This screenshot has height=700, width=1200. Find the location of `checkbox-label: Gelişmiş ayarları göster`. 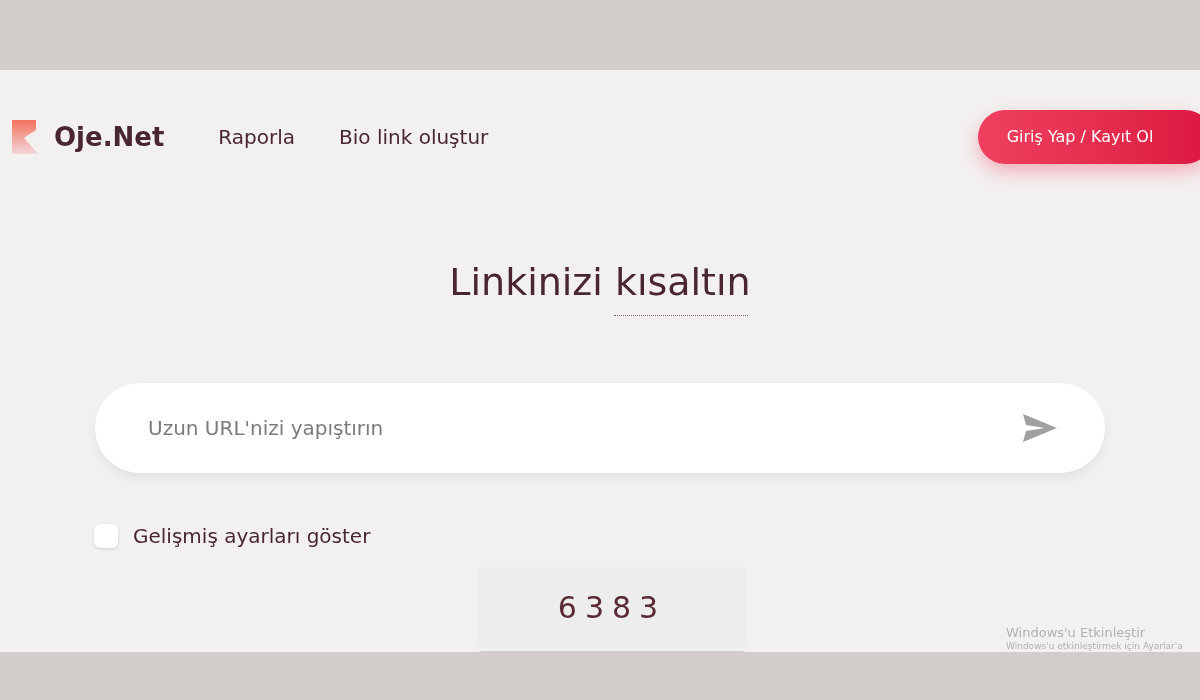

checkbox-label: Gelişmiş ayarları göster is located at coordinates (252, 536).